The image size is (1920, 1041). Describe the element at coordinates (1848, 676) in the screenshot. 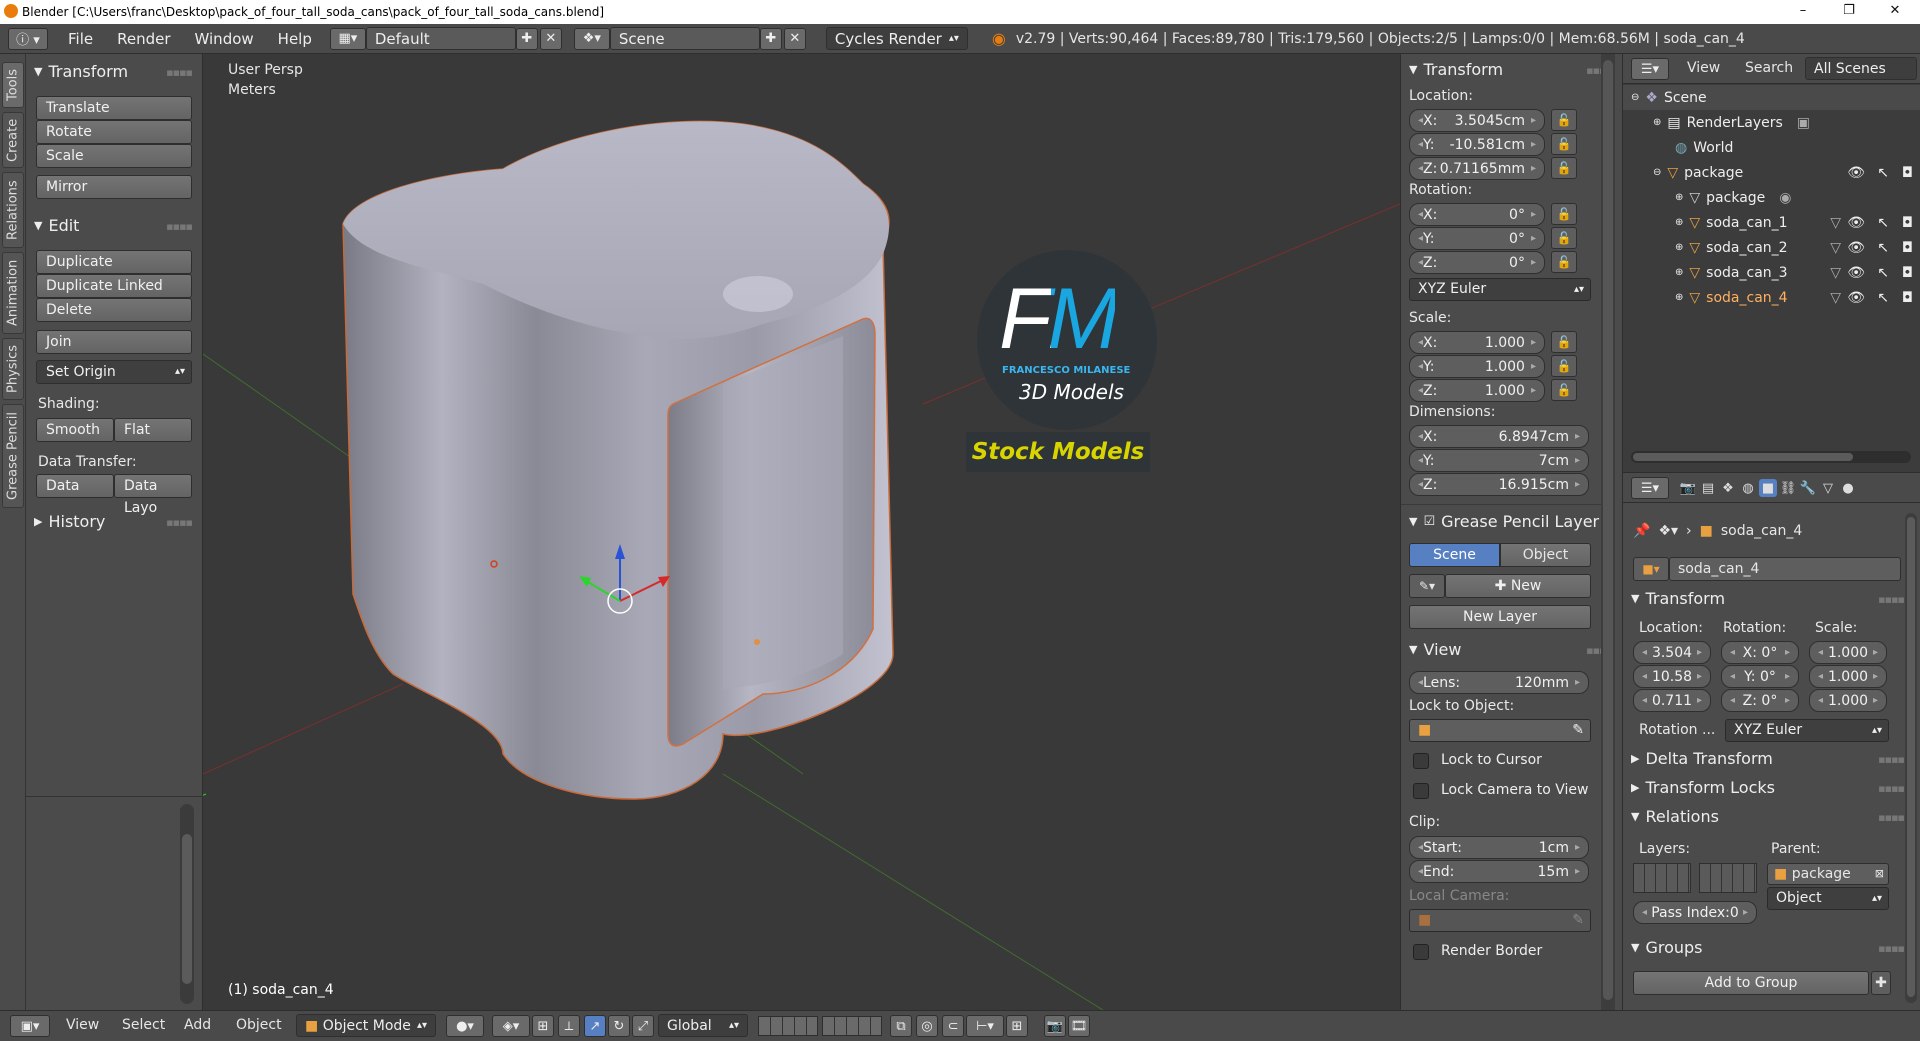

I see `prop-scale-y: ◂ 1.000 ▸` at that location.